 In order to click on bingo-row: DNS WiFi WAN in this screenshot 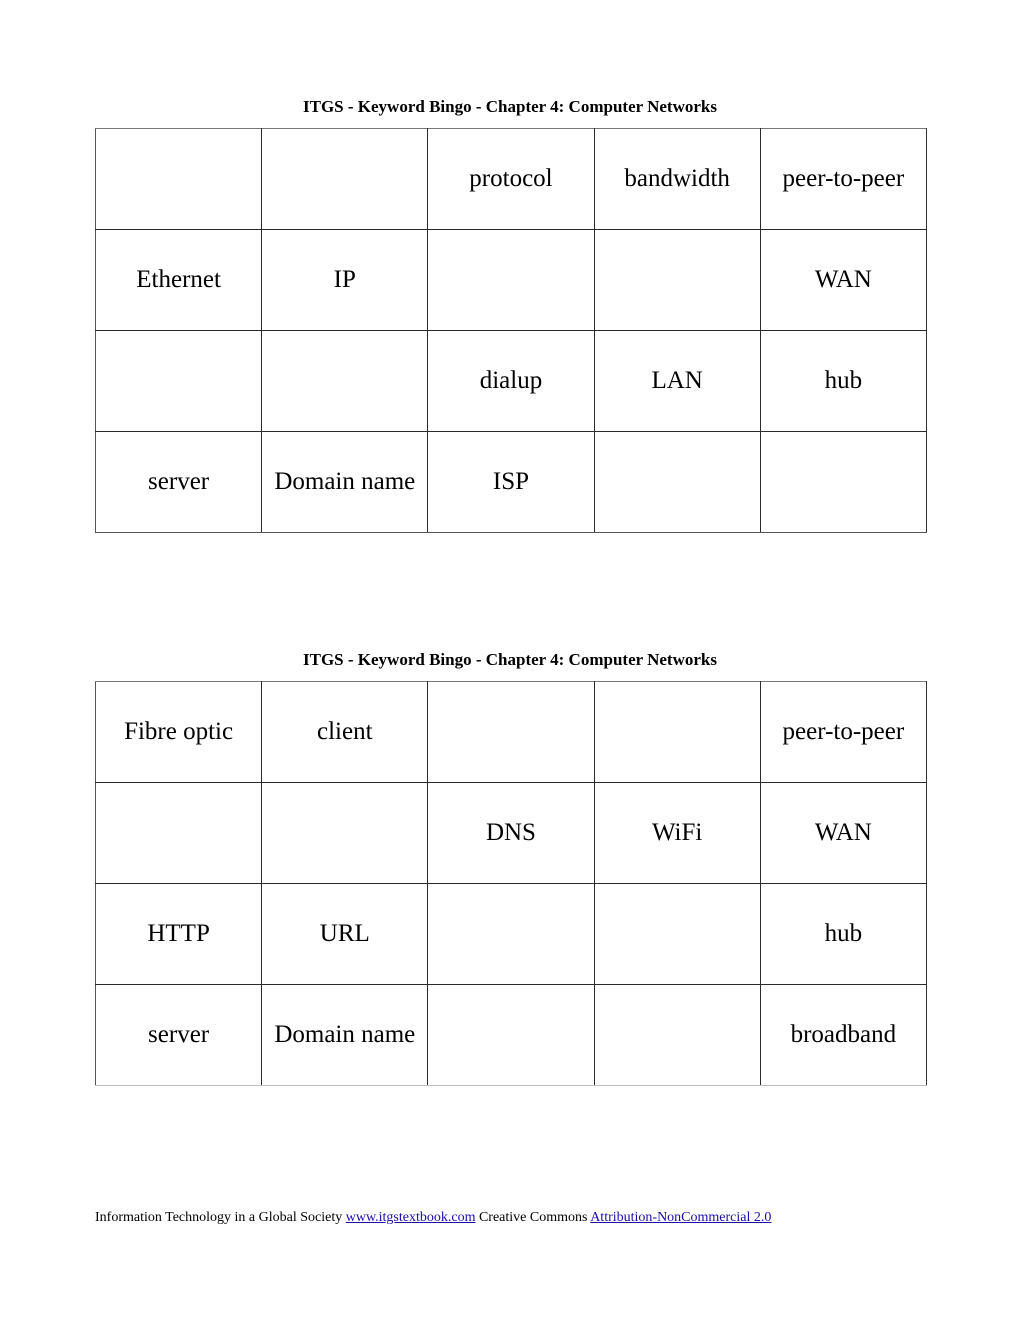, I will do `click(511, 833)`.